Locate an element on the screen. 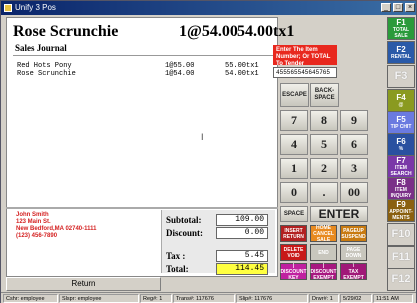 Image resolution: width=417 pixels, height=303 pixels. key-sublabel: DISCOUNT EXEMPT is located at coordinates (323, 274).